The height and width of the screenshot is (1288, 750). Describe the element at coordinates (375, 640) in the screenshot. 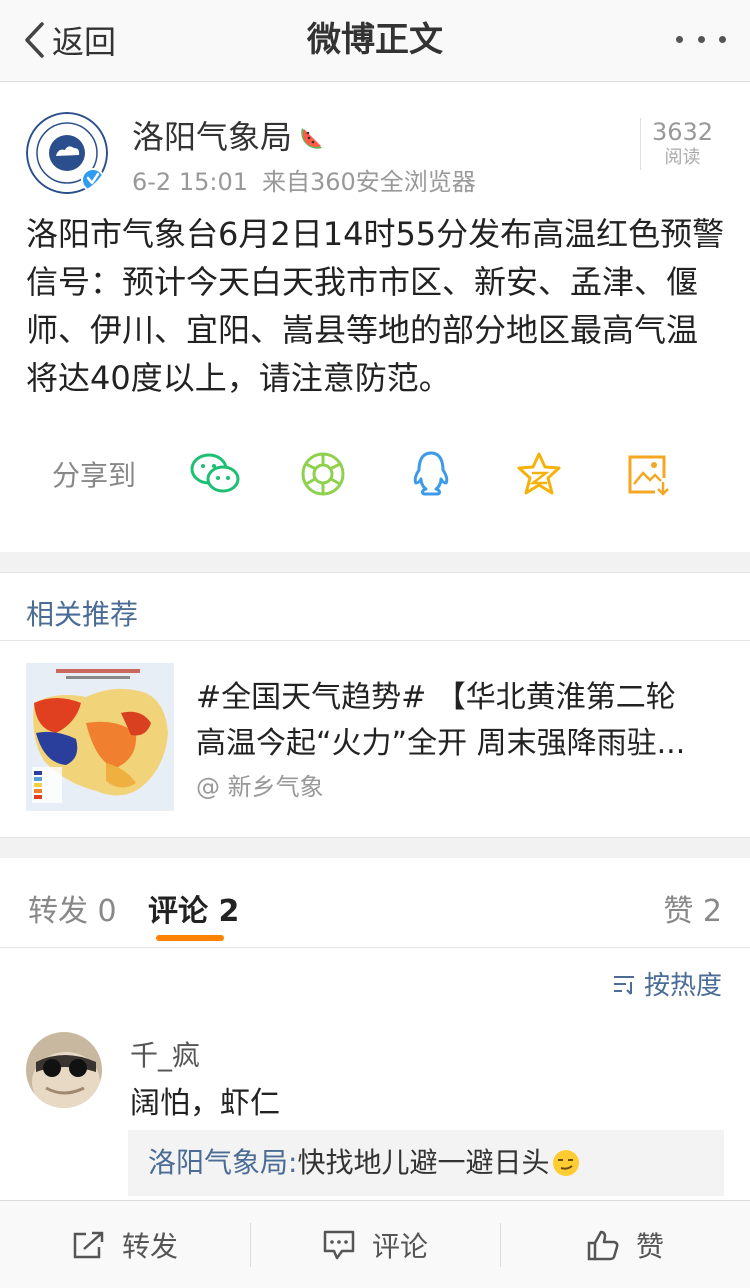

I see `divider` at that location.